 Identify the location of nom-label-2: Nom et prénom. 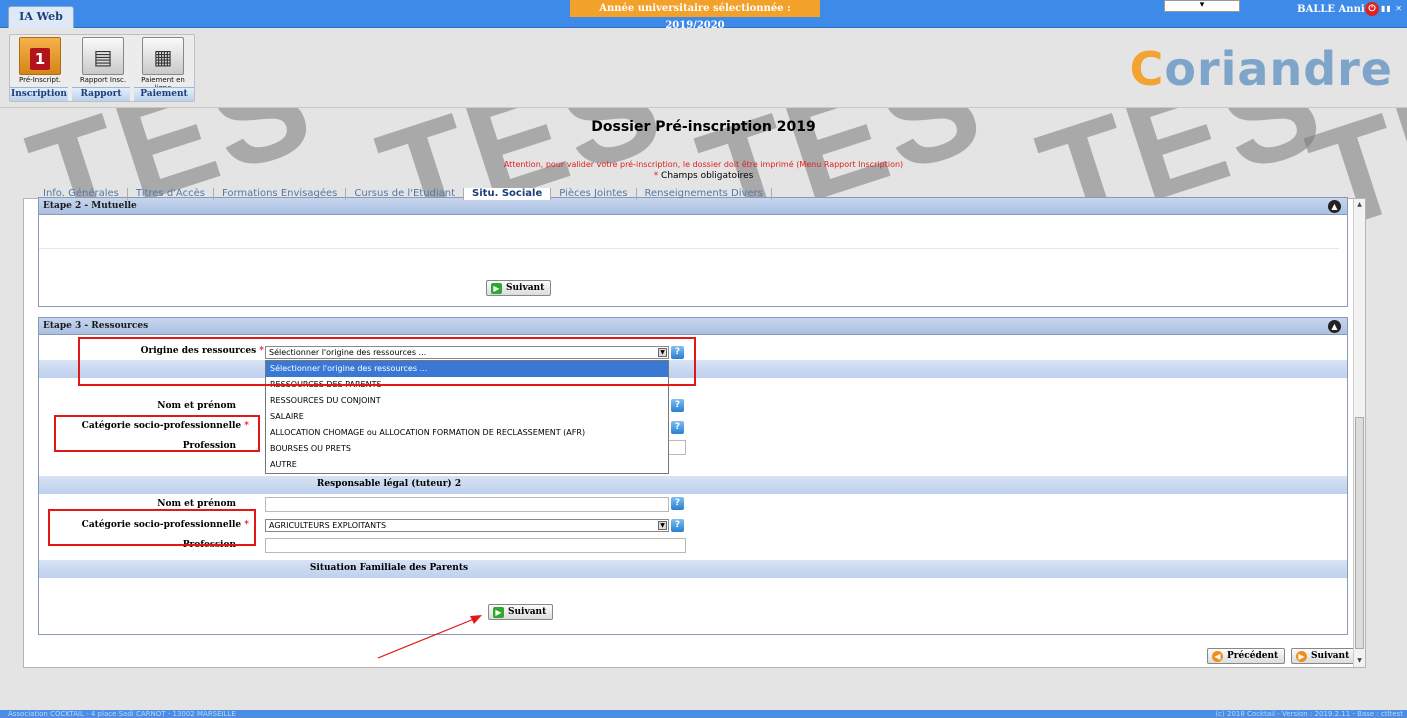
(196, 504).